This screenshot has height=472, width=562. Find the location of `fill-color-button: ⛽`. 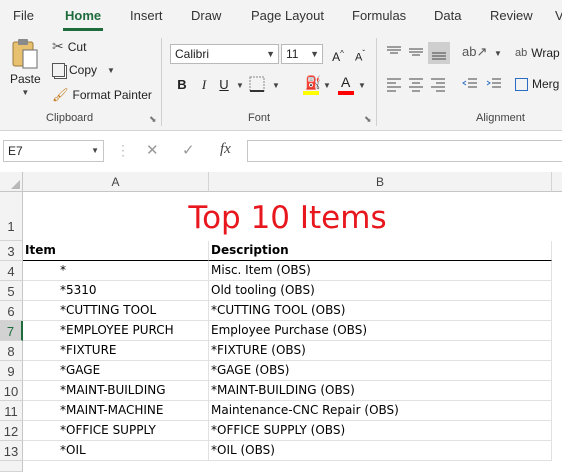

fill-color-button: ⛽ is located at coordinates (312, 86).